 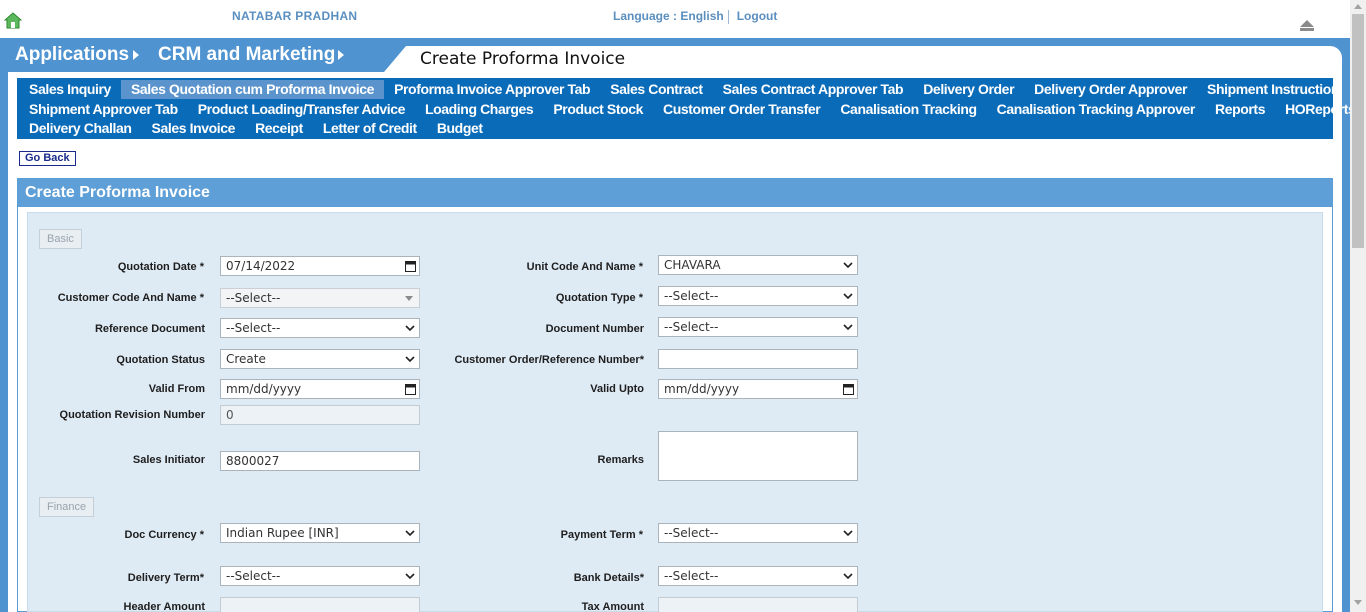 What do you see at coordinates (757, 16) in the screenshot?
I see `logout-link: Logout` at bounding box center [757, 16].